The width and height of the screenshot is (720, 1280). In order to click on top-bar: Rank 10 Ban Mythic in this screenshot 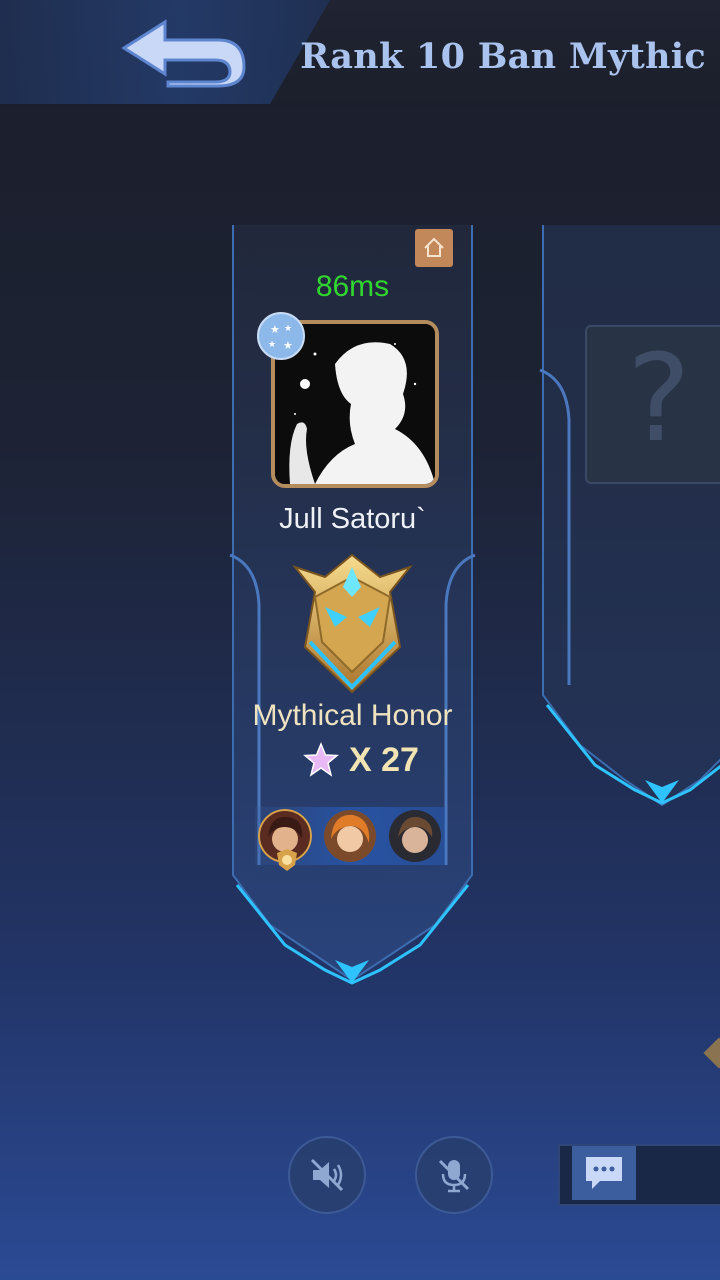, I will do `click(360, 54)`.